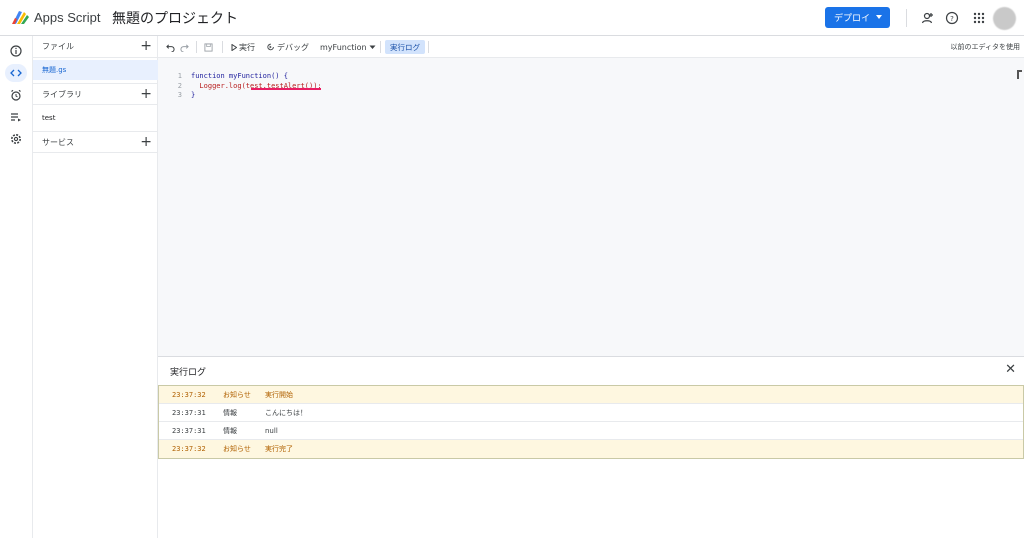 The height and width of the screenshot is (538, 1024). I want to click on file-item: 無題.gs, so click(95, 70).